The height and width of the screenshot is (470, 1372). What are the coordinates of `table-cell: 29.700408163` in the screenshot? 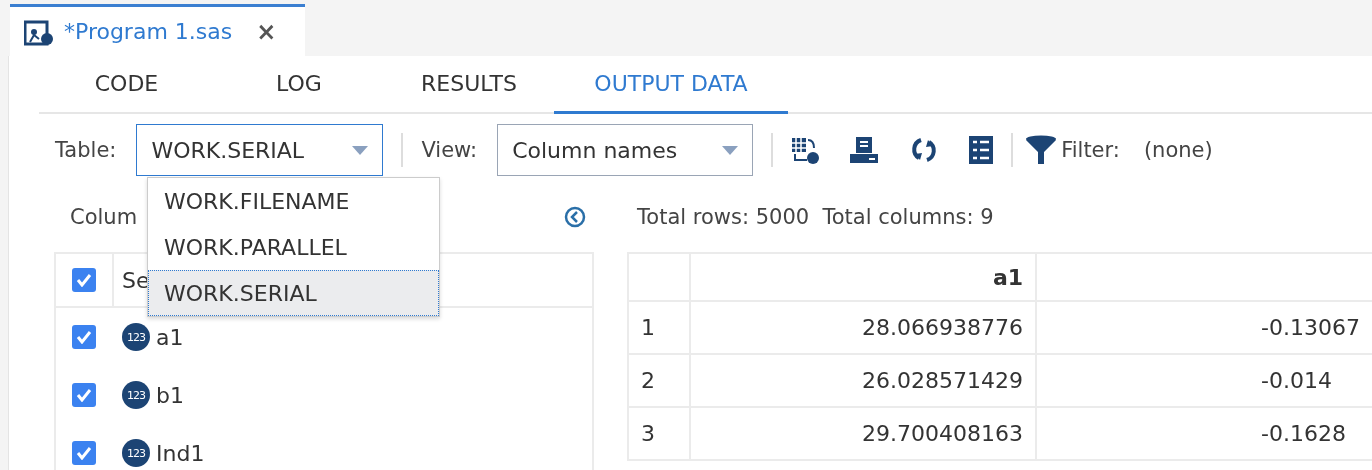 It's located at (864, 433).